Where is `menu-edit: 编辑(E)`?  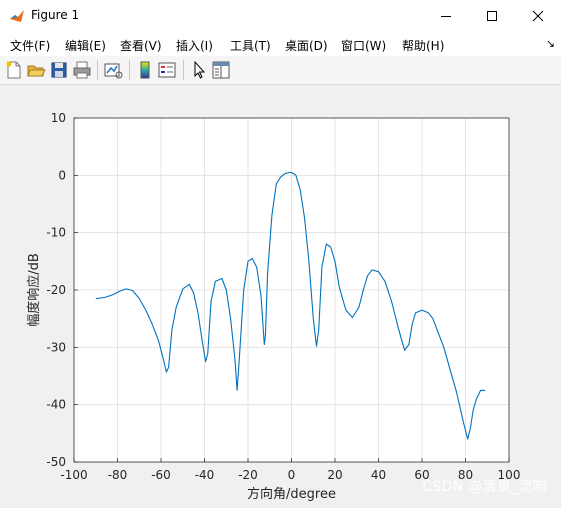 menu-edit: 编辑(E) is located at coordinates (85, 45).